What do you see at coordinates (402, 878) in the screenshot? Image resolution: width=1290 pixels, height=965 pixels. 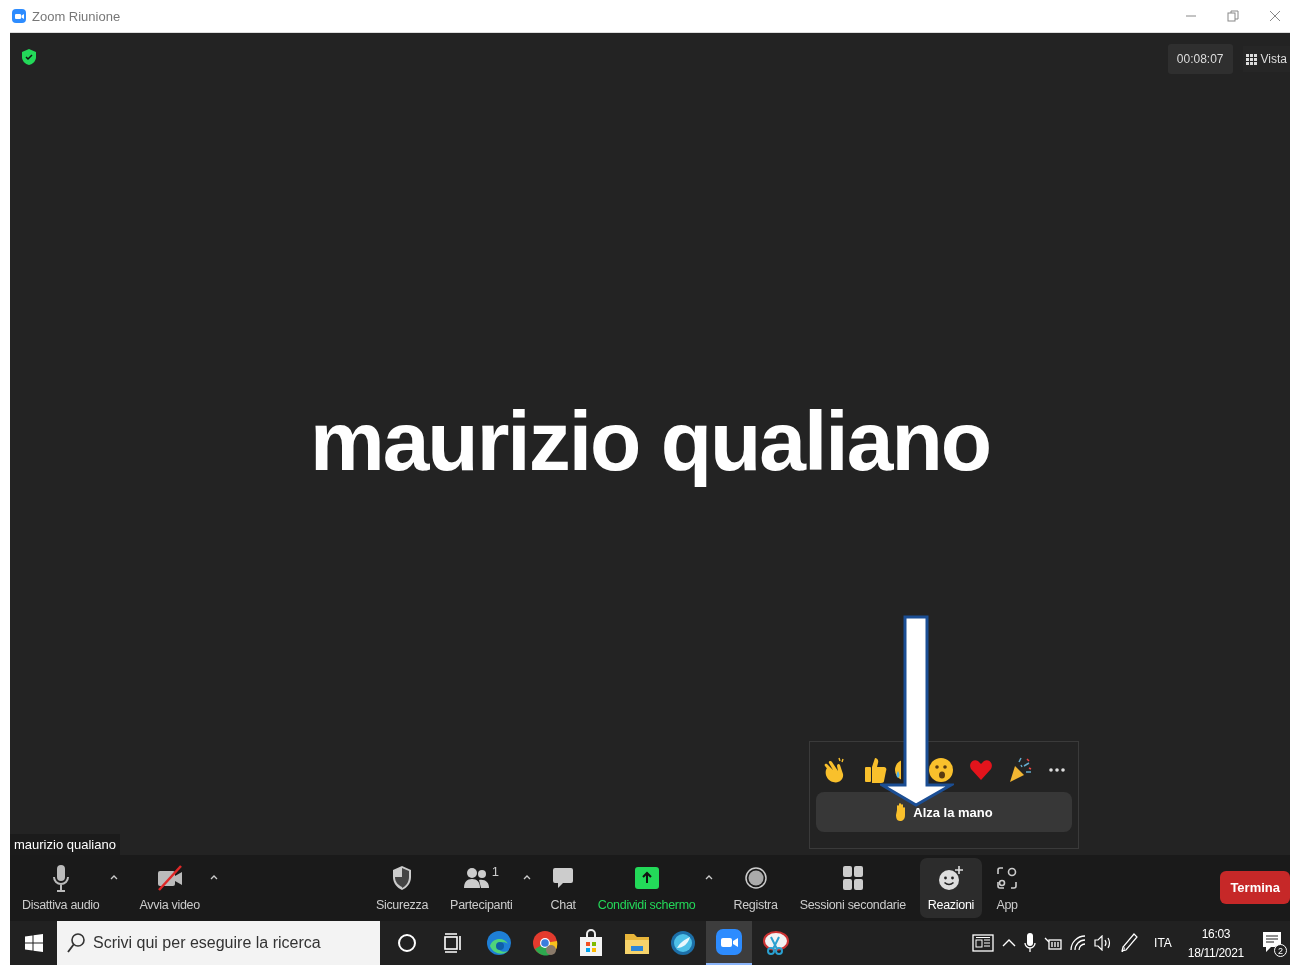 I see `shield-icon` at bounding box center [402, 878].